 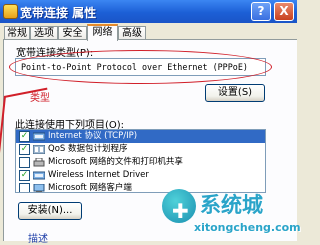 I want to click on service-icon, so click(x=39, y=149).